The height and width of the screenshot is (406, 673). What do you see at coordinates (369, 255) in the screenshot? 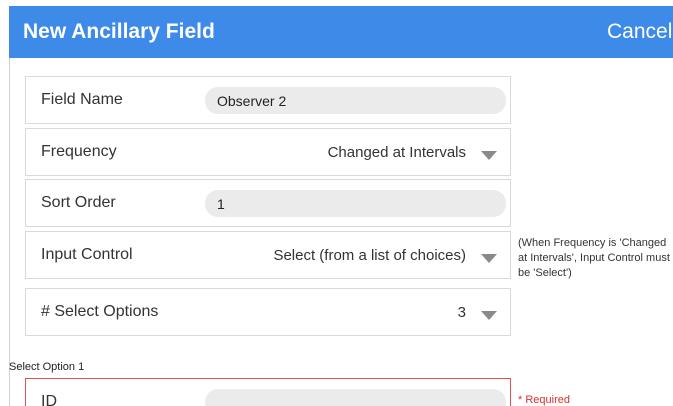
I see `input-control-value: Select (from a list of choices)` at bounding box center [369, 255].